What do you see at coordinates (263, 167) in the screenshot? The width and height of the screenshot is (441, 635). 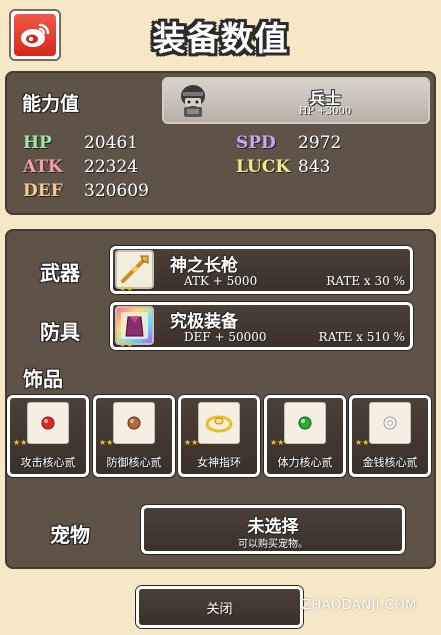 I see `luck-label: LUCK` at bounding box center [263, 167].